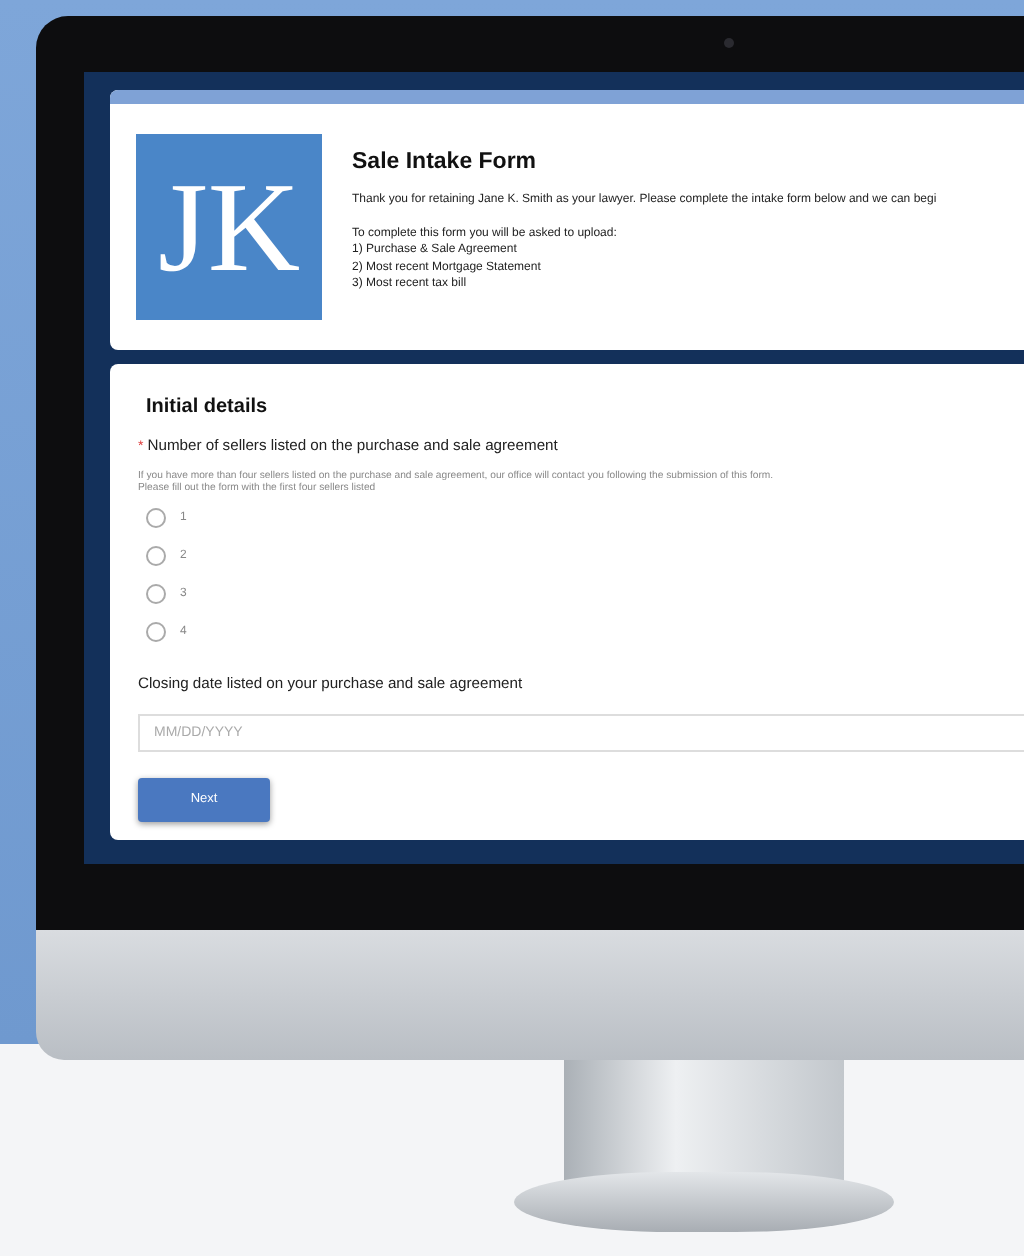 Image resolution: width=1024 pixels, height=1256 pixels. I want to click on camera-icon, so click(729, 43).